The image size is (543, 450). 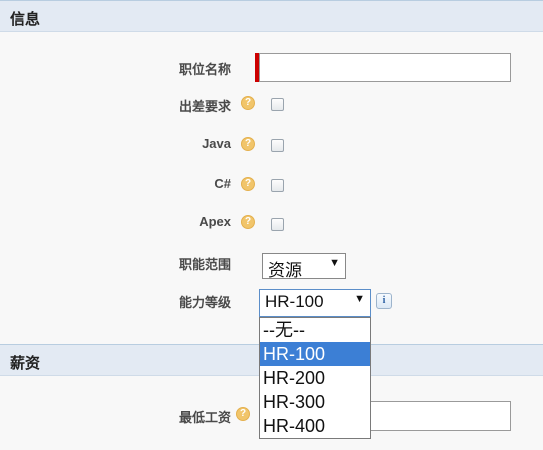 I want to click on function-select-value: 资源, so click(x=285, y=270).